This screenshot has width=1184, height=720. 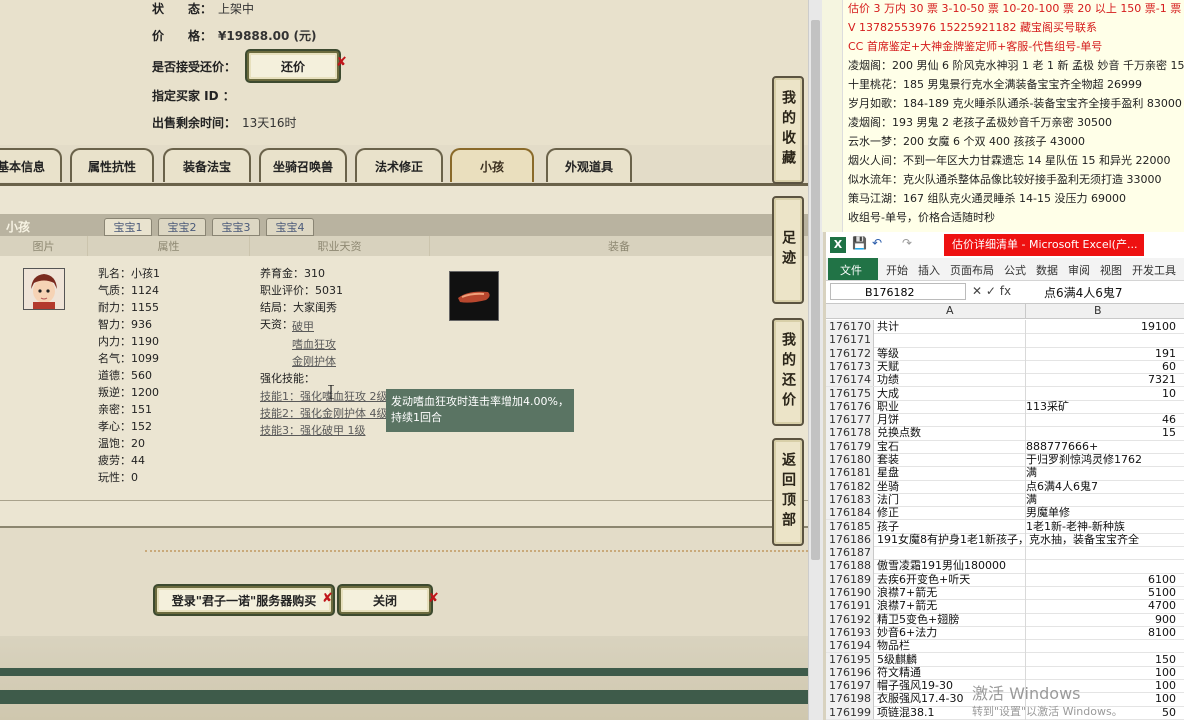 I want to click on talent-link: 嗜血狂攻, so click(x=314, y=344).